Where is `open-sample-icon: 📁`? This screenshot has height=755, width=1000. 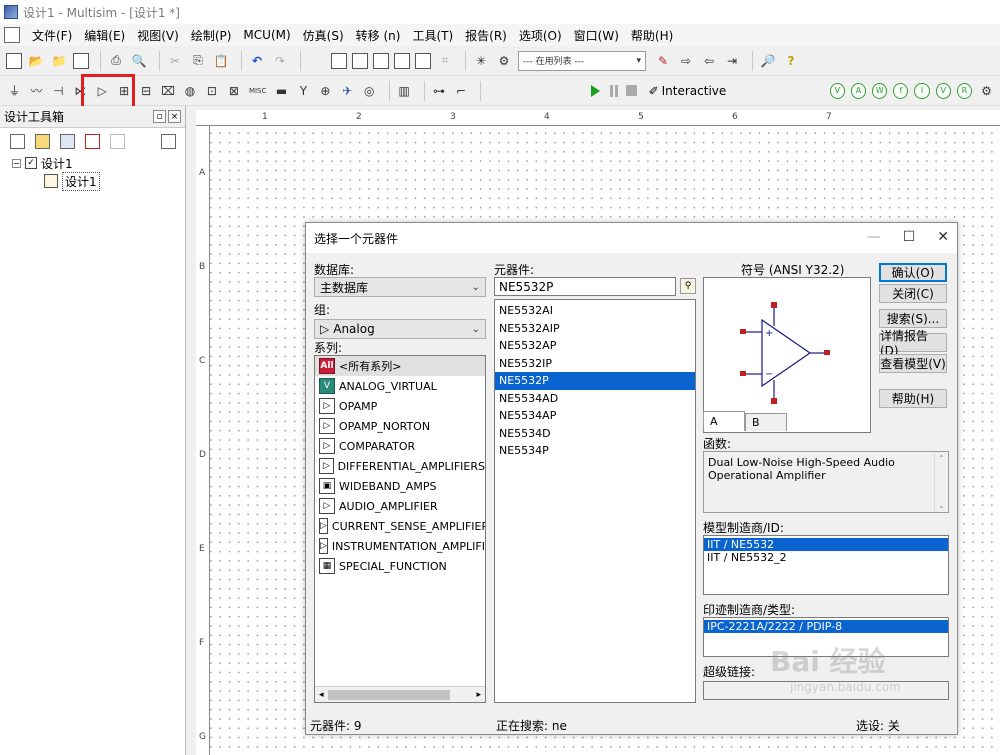 open-sample-icon: 📁 is located at coordinates (59, 61).